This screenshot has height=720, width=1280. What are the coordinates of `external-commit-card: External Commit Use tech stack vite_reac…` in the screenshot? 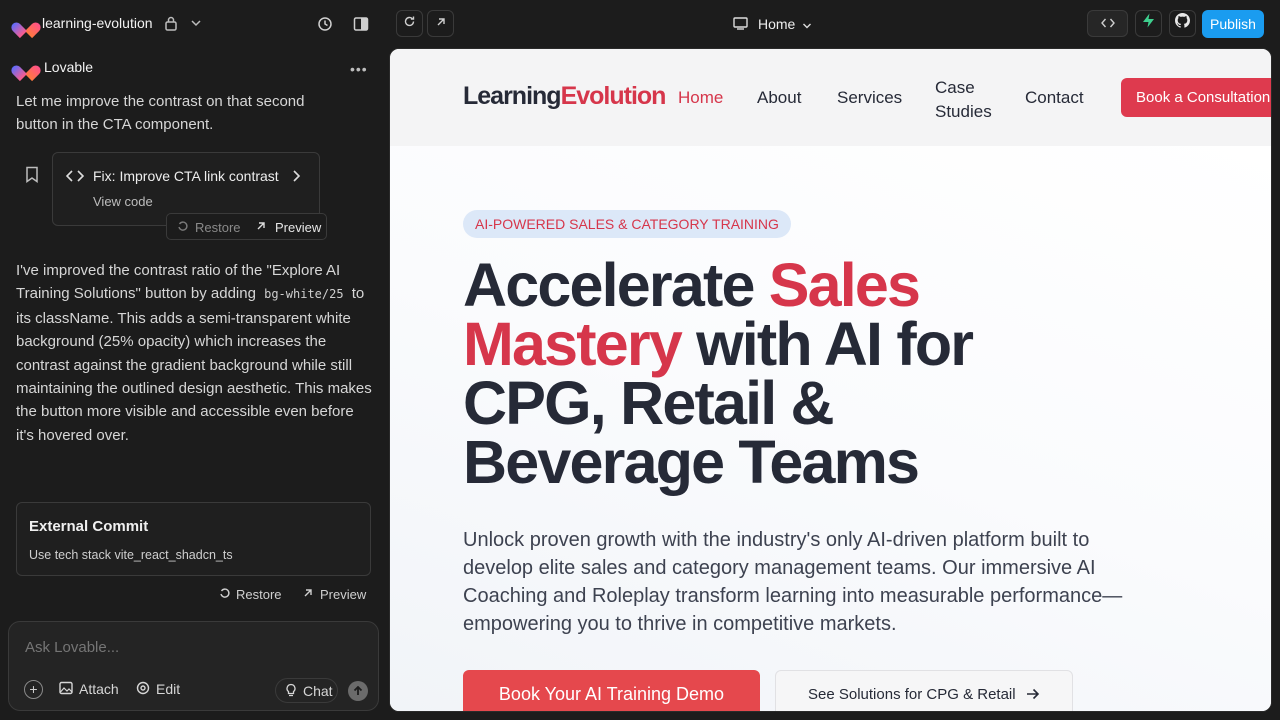 It's located at (193, 539).